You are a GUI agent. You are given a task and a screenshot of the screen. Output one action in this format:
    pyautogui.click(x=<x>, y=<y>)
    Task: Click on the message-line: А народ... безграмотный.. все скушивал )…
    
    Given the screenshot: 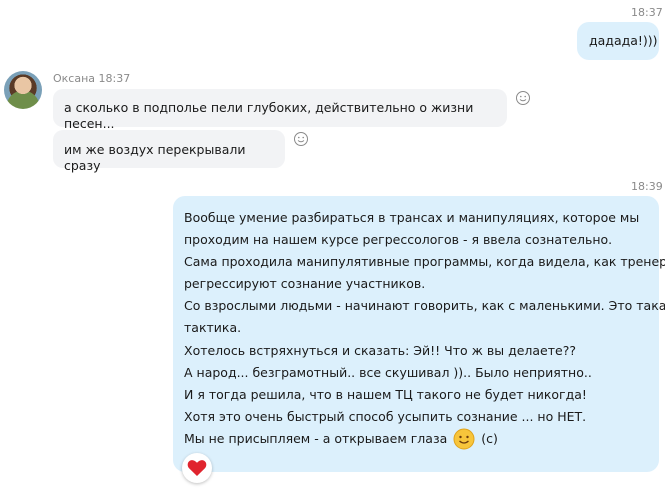 What is the action you would take?
    pyautogui.click(x=388, y=372)
    